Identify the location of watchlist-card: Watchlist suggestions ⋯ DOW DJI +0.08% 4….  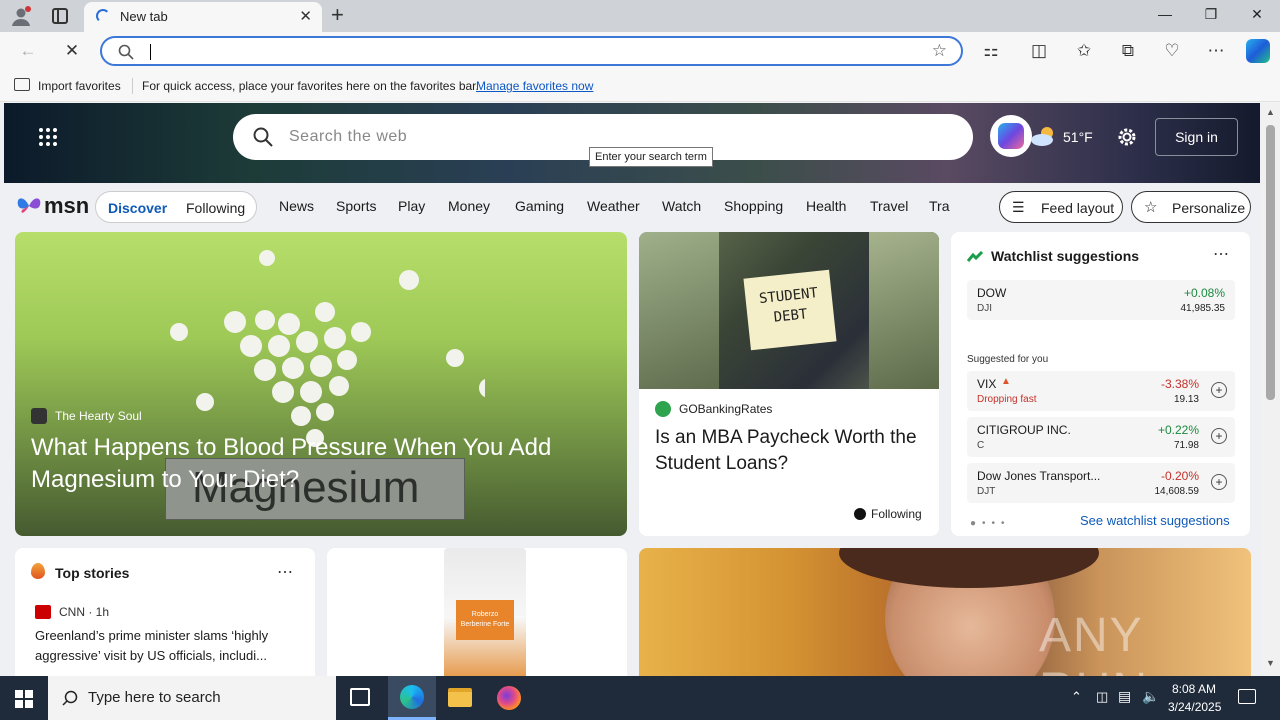
(1100, 384).